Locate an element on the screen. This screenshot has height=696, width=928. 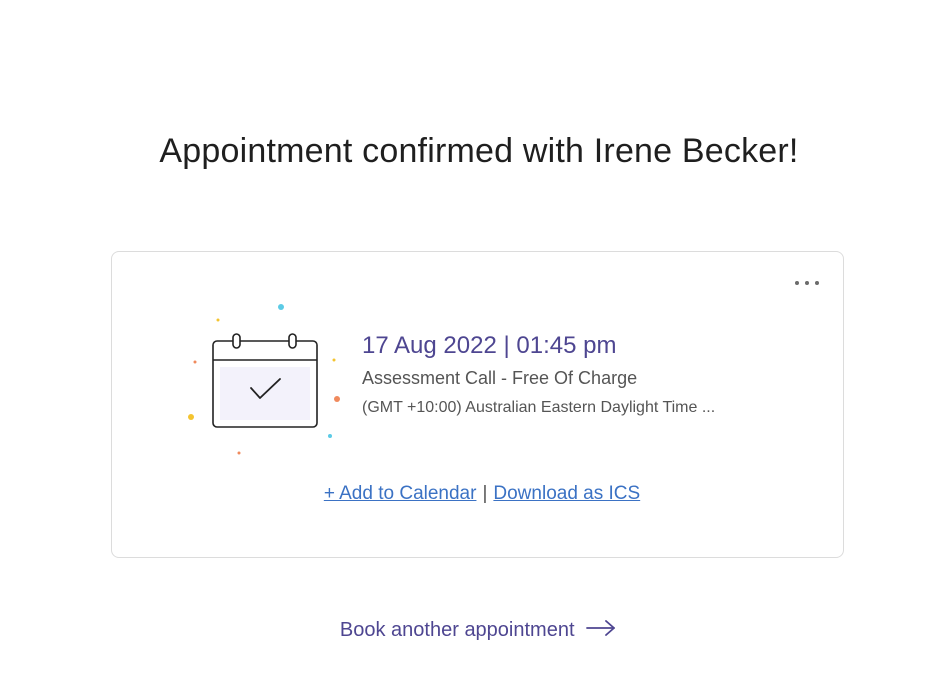
book-another-appointment-link: Book another appointment is located at coordinates (464, 630).